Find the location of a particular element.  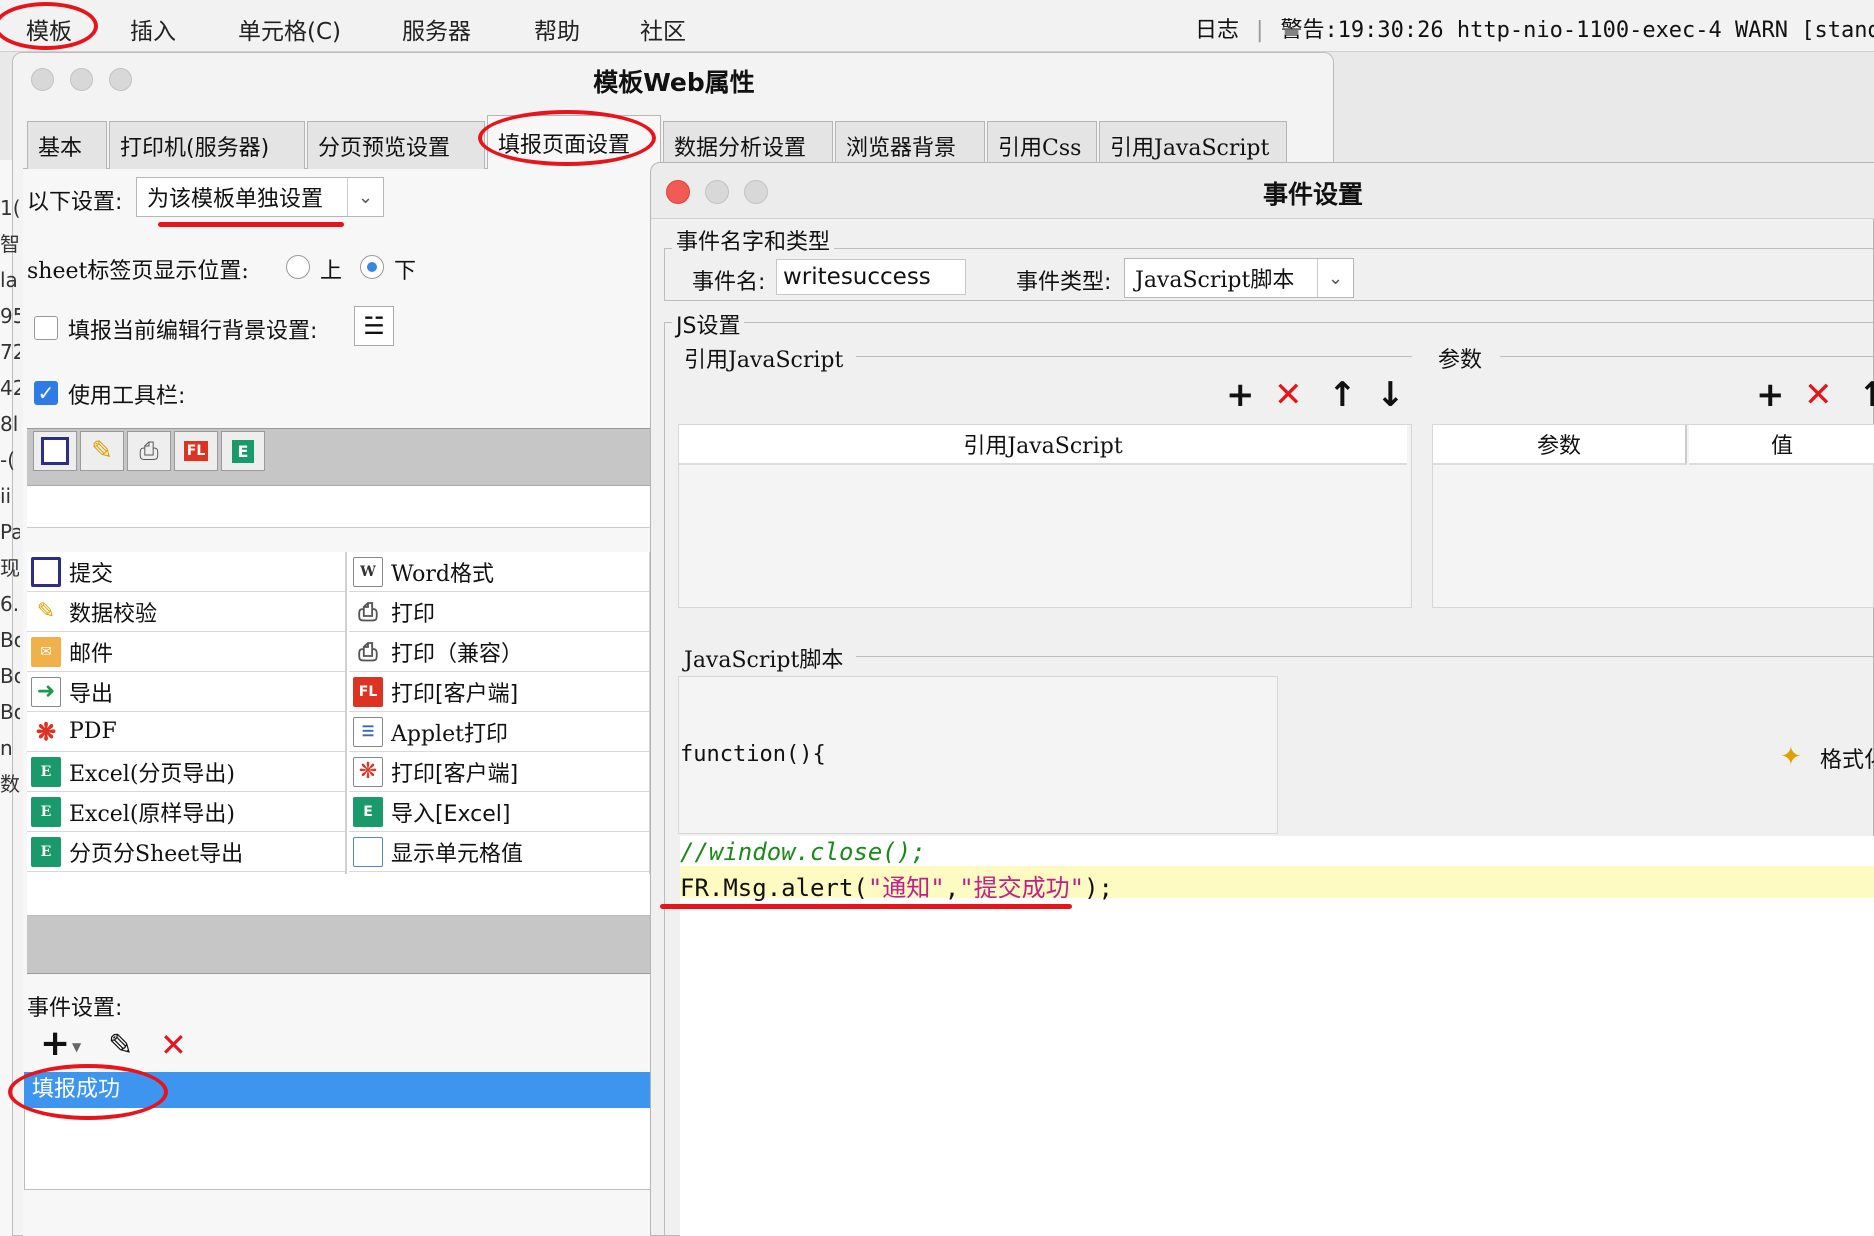

menu-community: 社区 is located at coordinates (663, 29).